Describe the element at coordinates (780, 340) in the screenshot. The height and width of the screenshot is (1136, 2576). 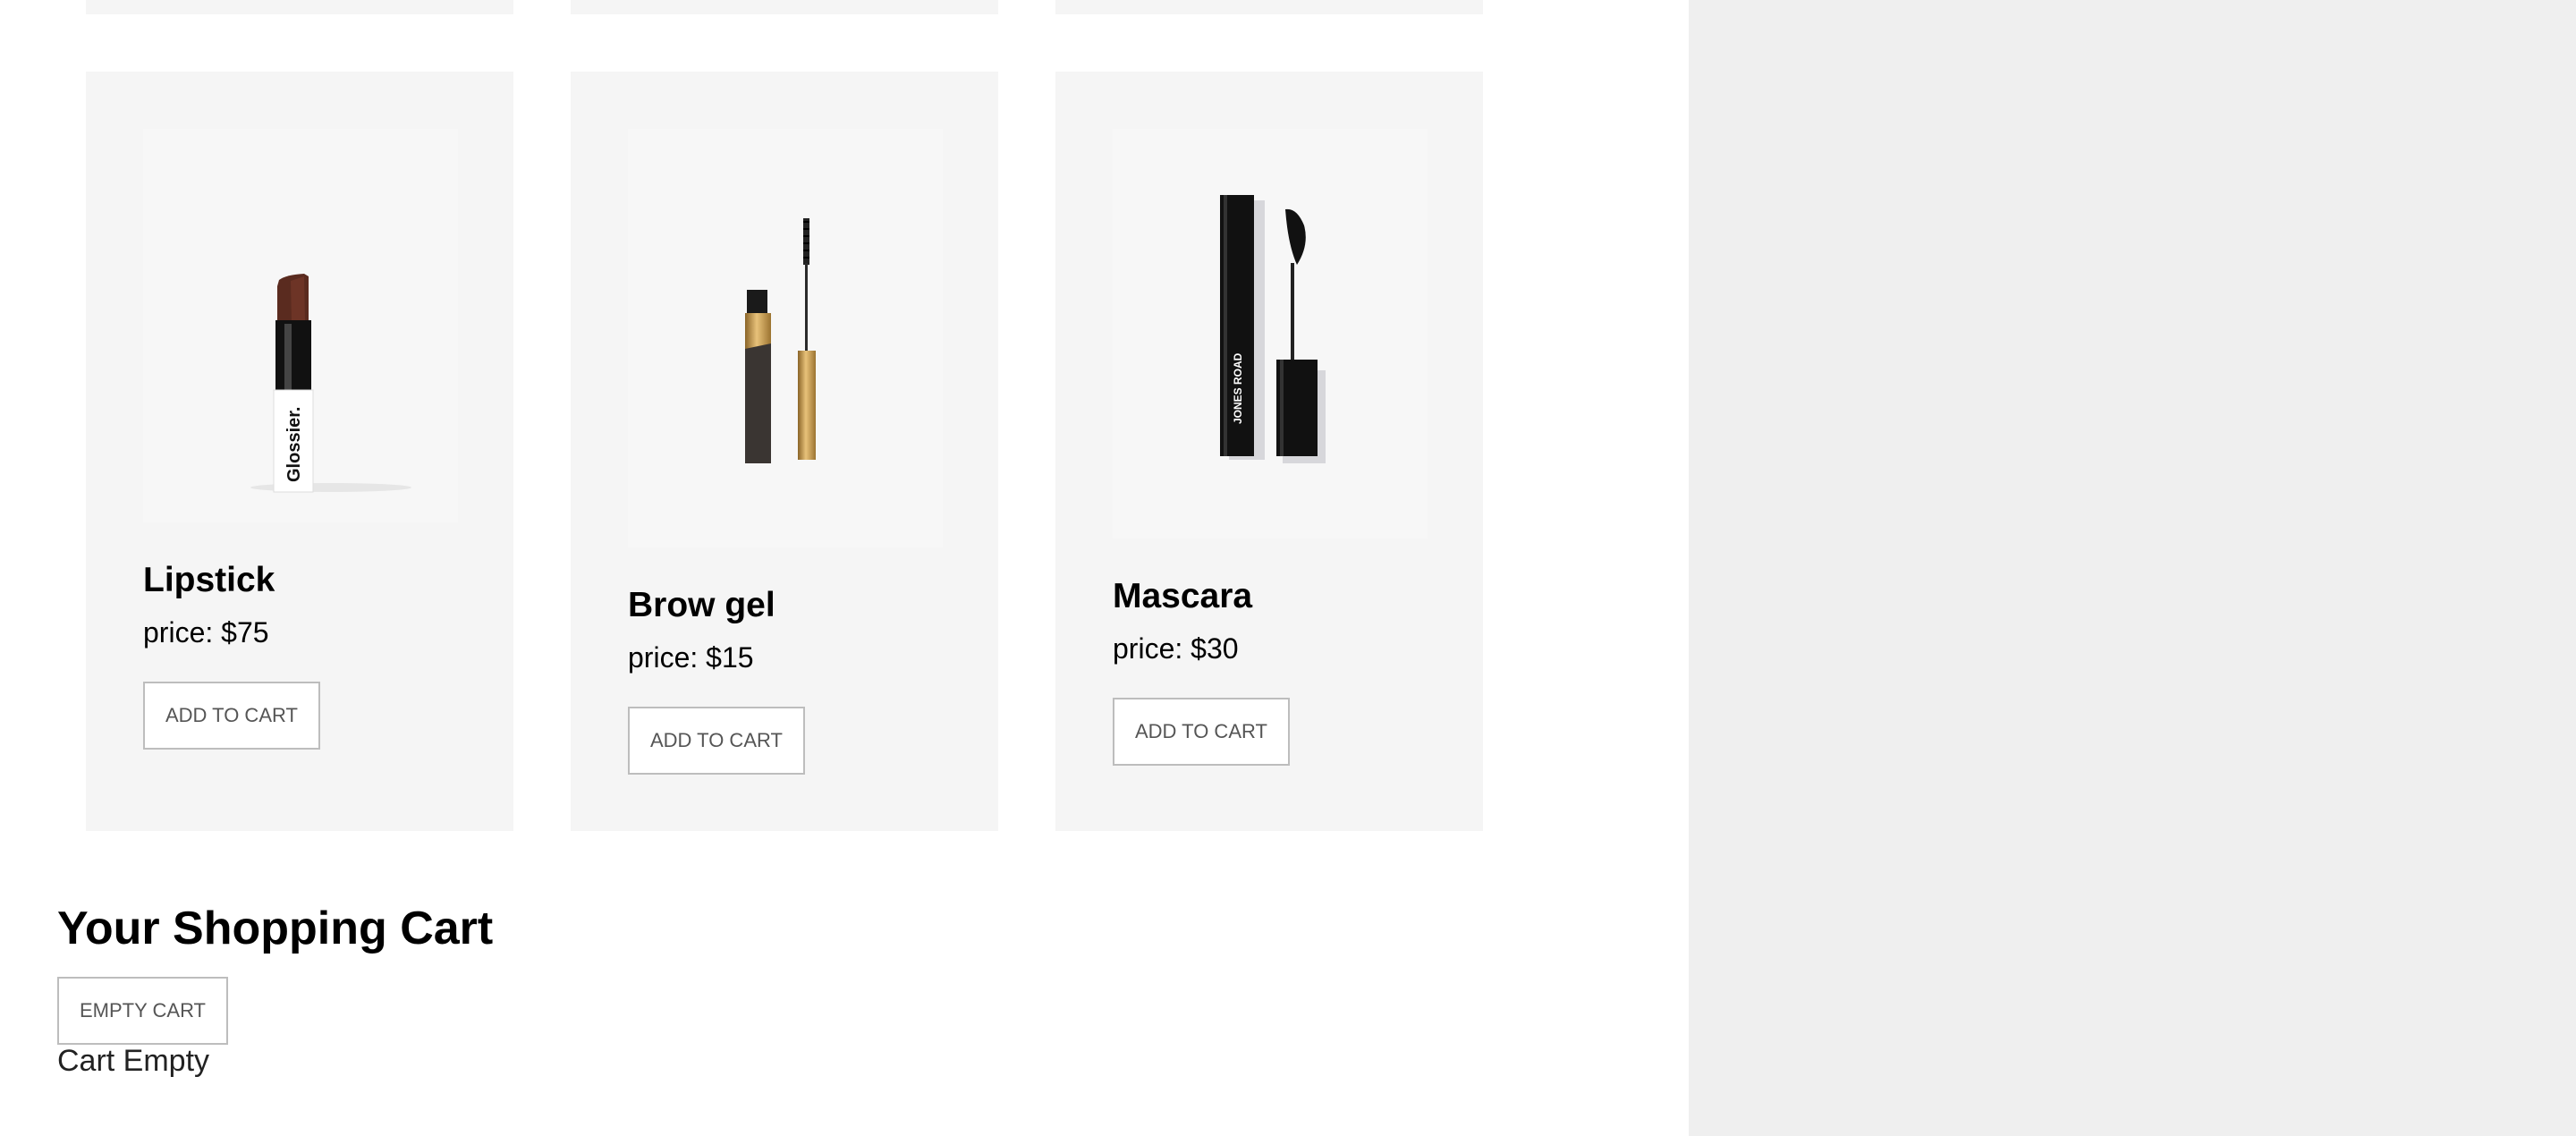
I see `brow-gel-image` at that location.